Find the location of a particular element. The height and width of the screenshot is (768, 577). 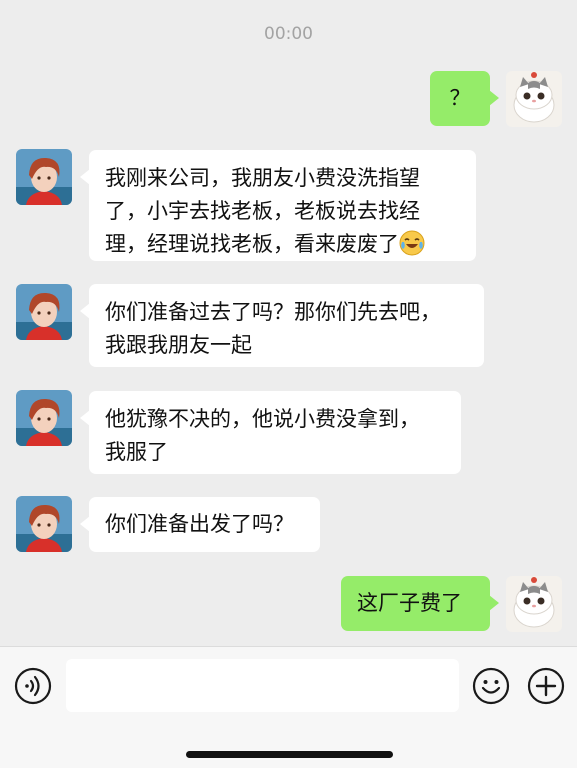

message-input is located at coordinates (262, 685).